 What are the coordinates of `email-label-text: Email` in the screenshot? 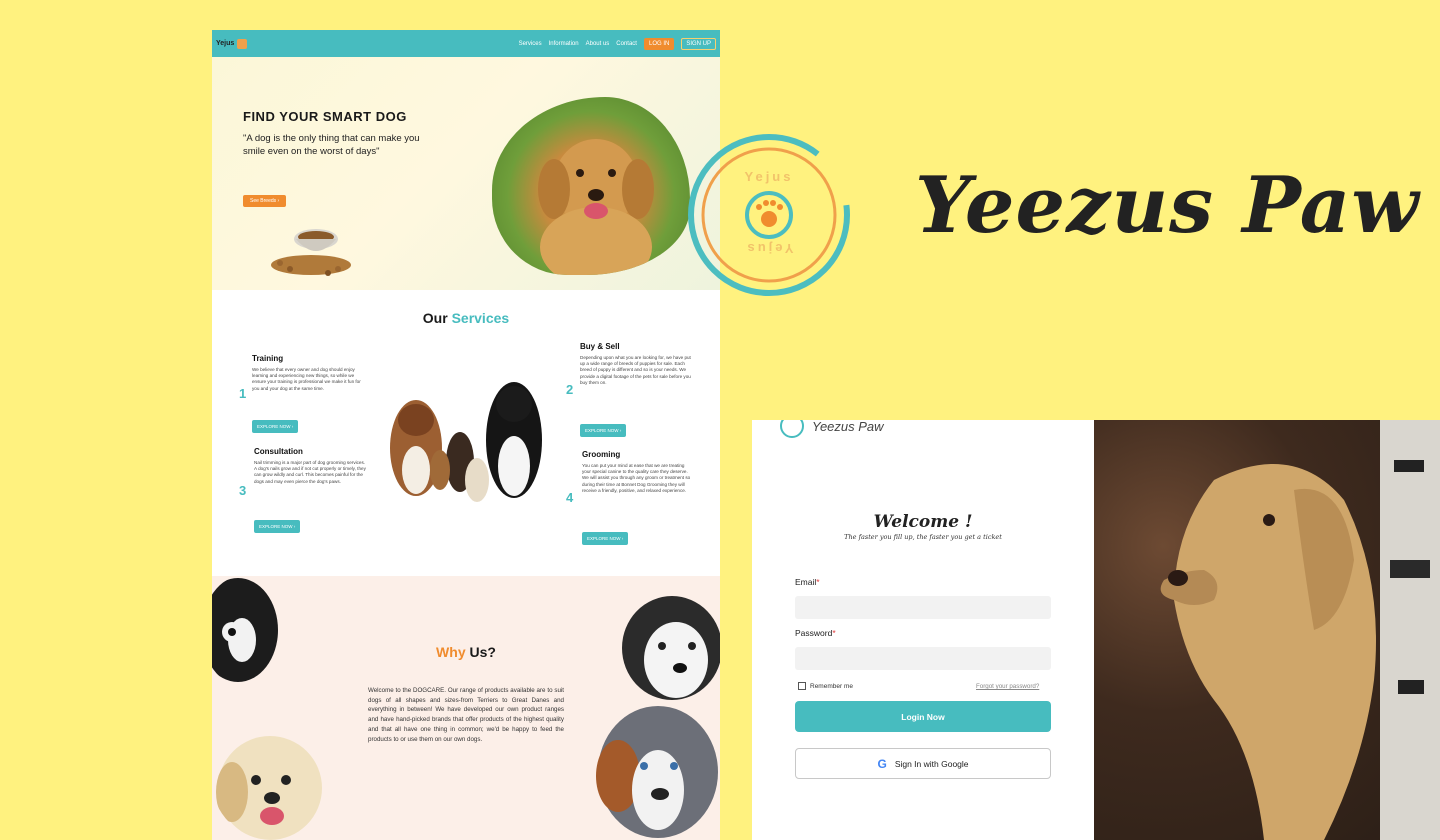 It's located at (806, 582).